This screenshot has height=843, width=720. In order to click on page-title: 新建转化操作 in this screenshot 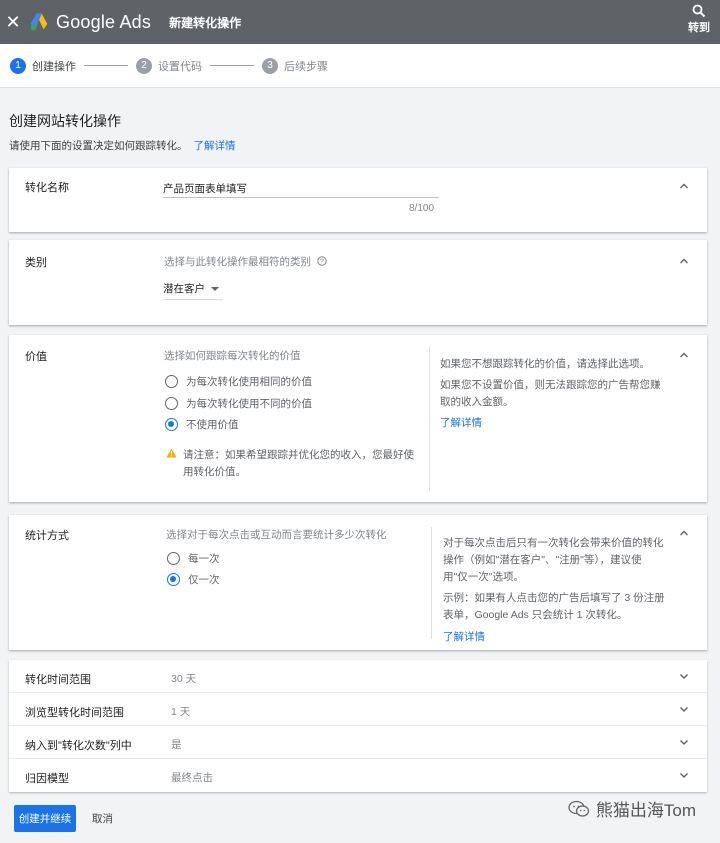, I will do `click(205, 22)`.